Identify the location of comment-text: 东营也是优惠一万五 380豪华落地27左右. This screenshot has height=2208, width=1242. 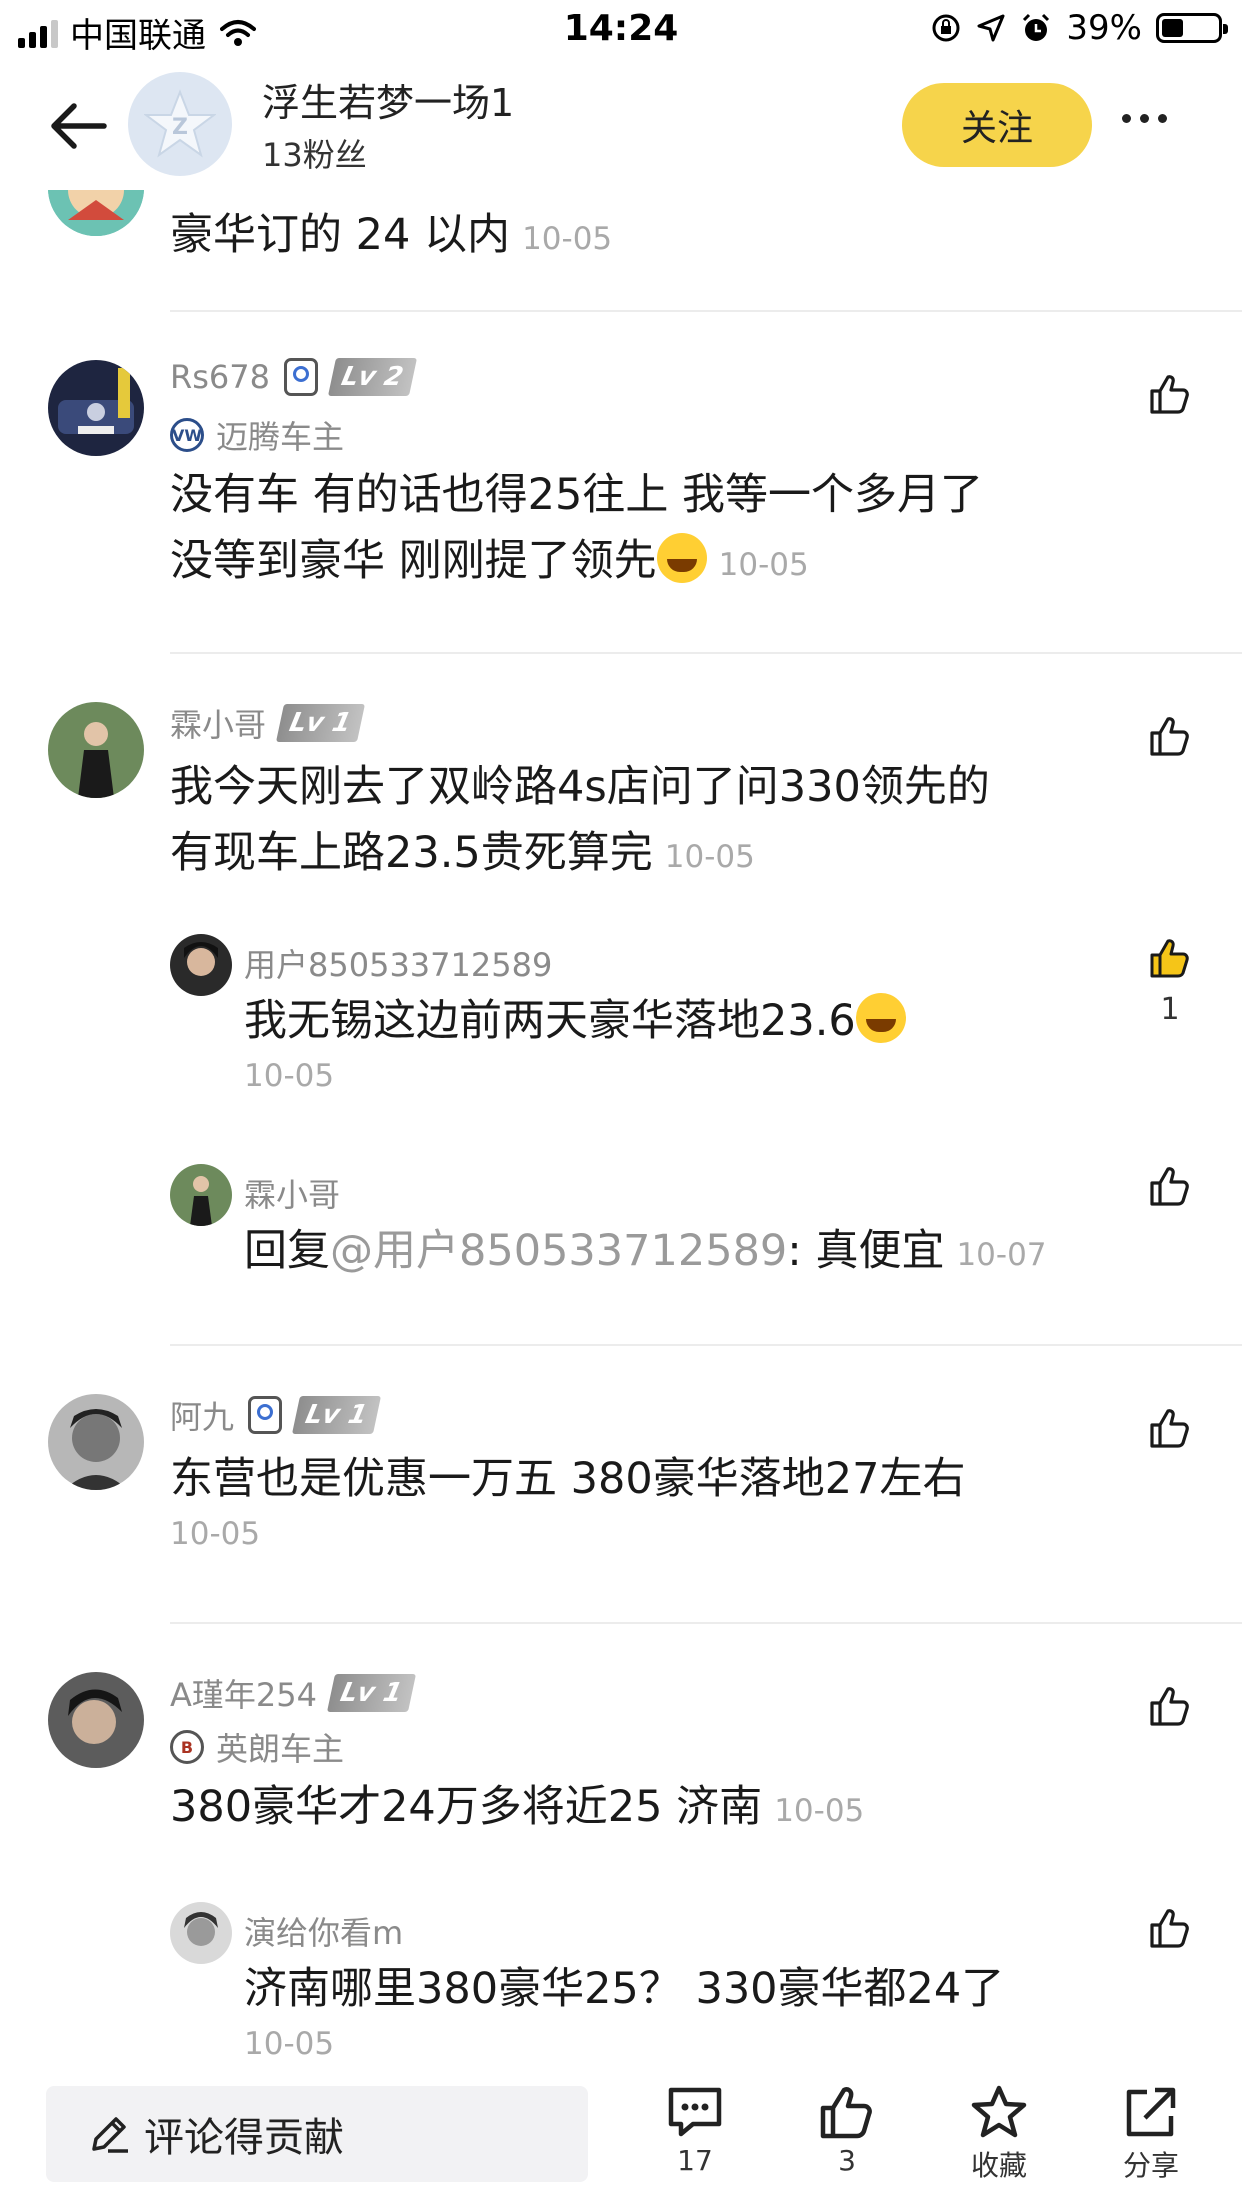
(567, 1479).